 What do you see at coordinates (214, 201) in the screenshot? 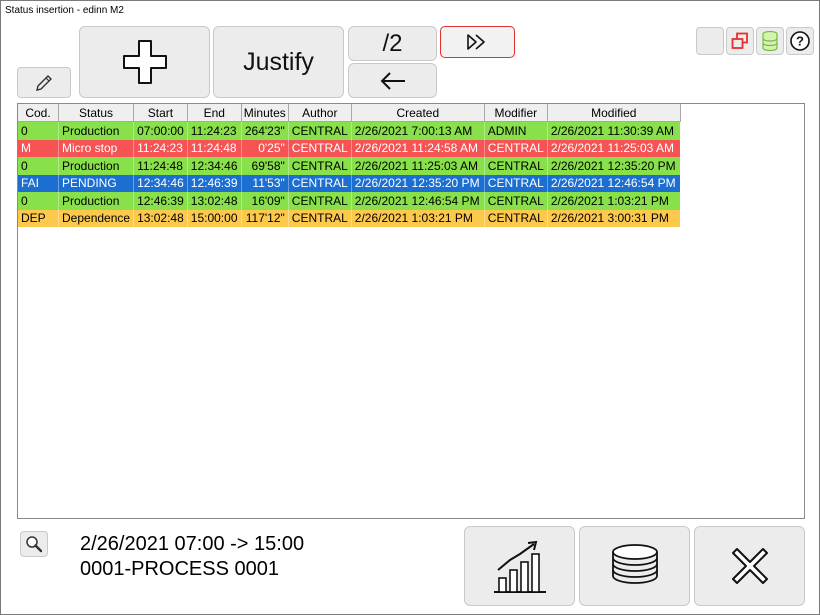
I see `cell-end: 13:02:48` at bounding box center [214, 201].